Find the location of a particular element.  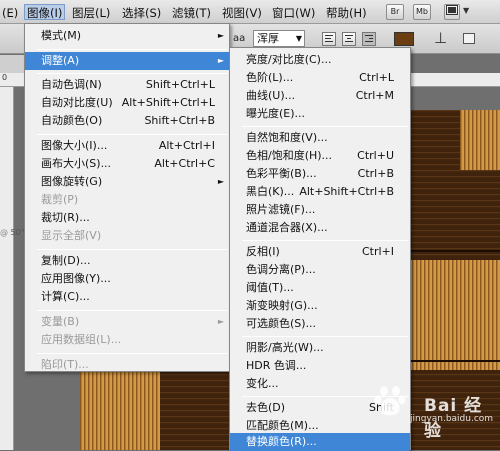

menu-item-image-rotation: 图像旋转(G) ► is located at coordinates (127, 182).